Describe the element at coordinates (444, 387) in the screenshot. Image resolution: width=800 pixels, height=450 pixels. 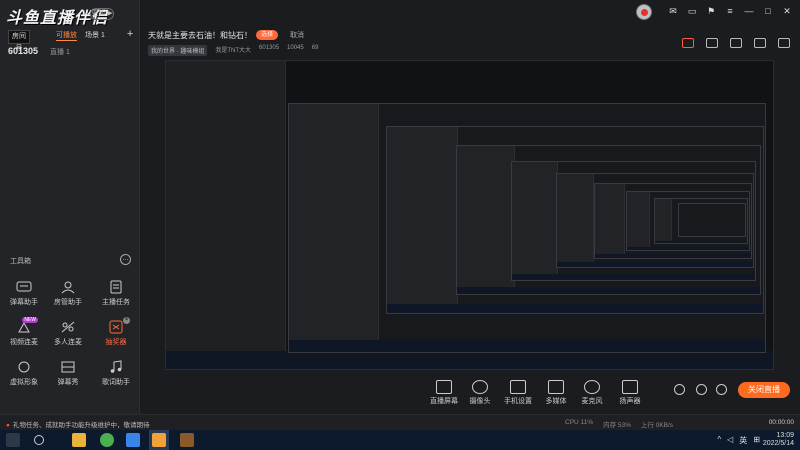
I see `screen-icon` at that location.